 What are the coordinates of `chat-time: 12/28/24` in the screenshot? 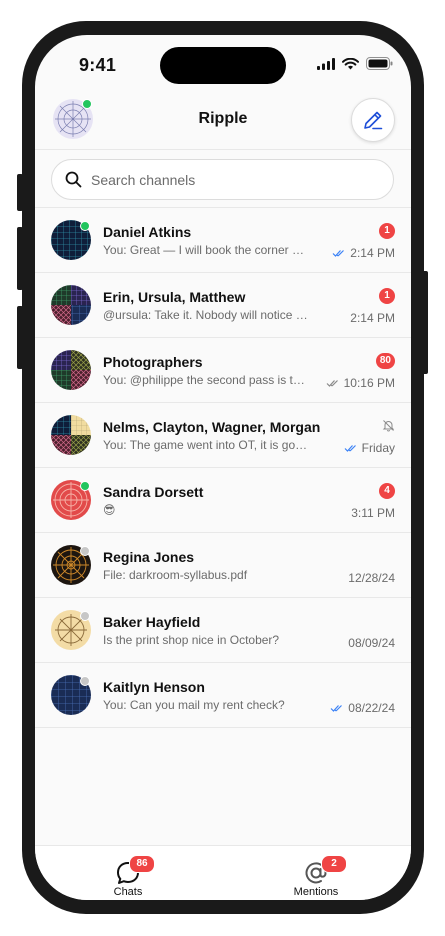 It's located at (371, 578).